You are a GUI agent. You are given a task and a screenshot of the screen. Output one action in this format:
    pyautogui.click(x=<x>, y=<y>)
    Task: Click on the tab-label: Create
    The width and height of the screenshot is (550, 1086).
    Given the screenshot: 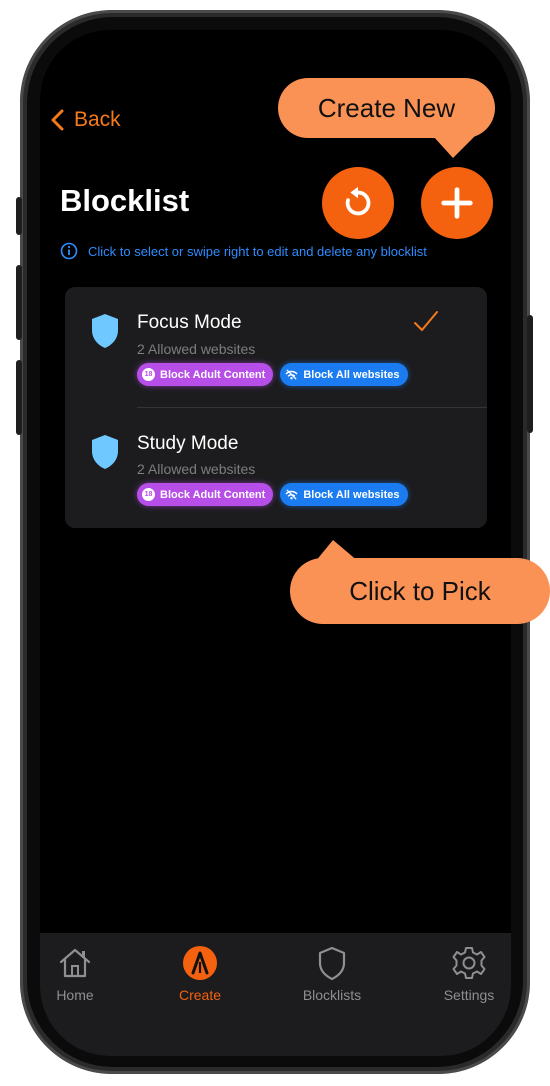 What is the action you would take?
    pyautogui.click(x=200, y=995)
    